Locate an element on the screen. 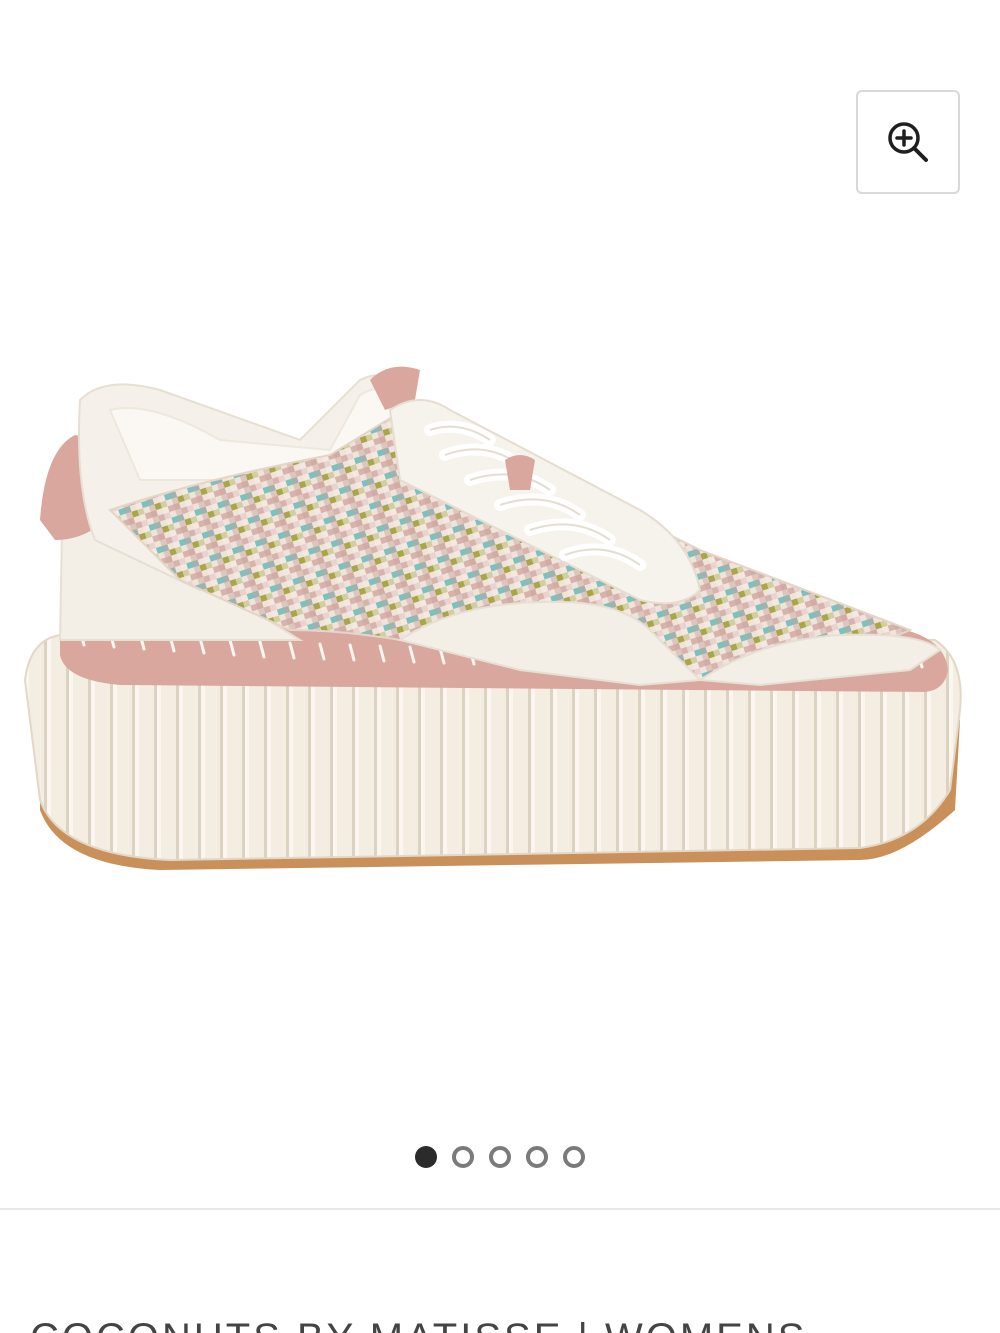 This screenshot has width=1000, height=1333. zoom-button is located at coordinates (908, 142).